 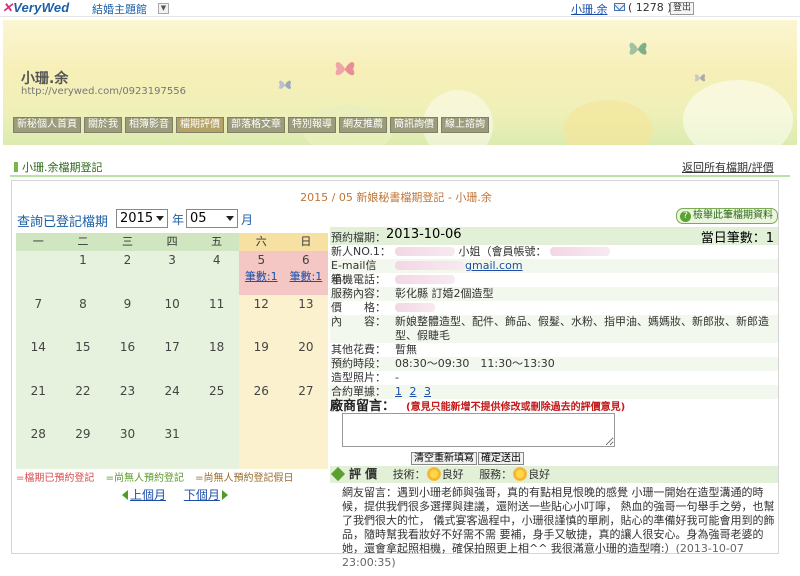 I want to click on booking-date-row: 預約檔期： 2013-10-06 當日筆數：1, so click(x=554, y=236).